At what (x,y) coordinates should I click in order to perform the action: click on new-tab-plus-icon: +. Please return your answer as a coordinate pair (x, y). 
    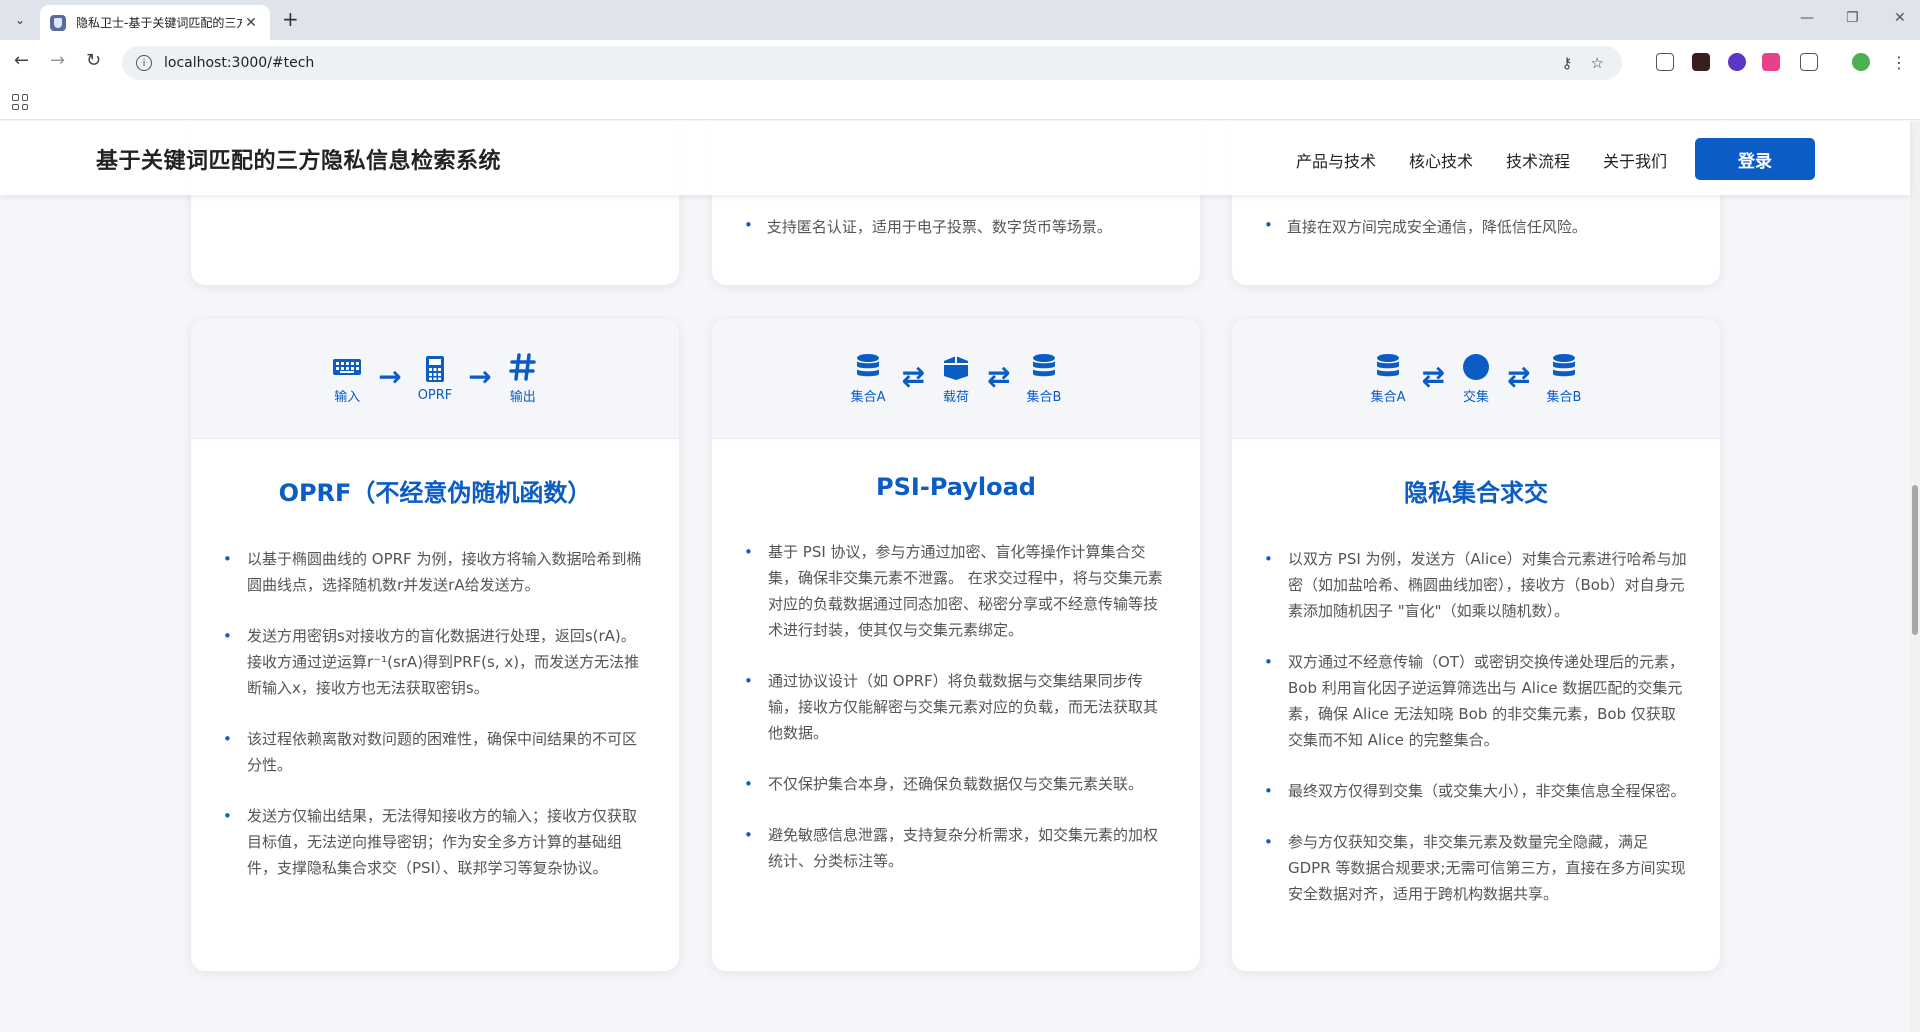
    Looking at the image, I should click on (290, 19).